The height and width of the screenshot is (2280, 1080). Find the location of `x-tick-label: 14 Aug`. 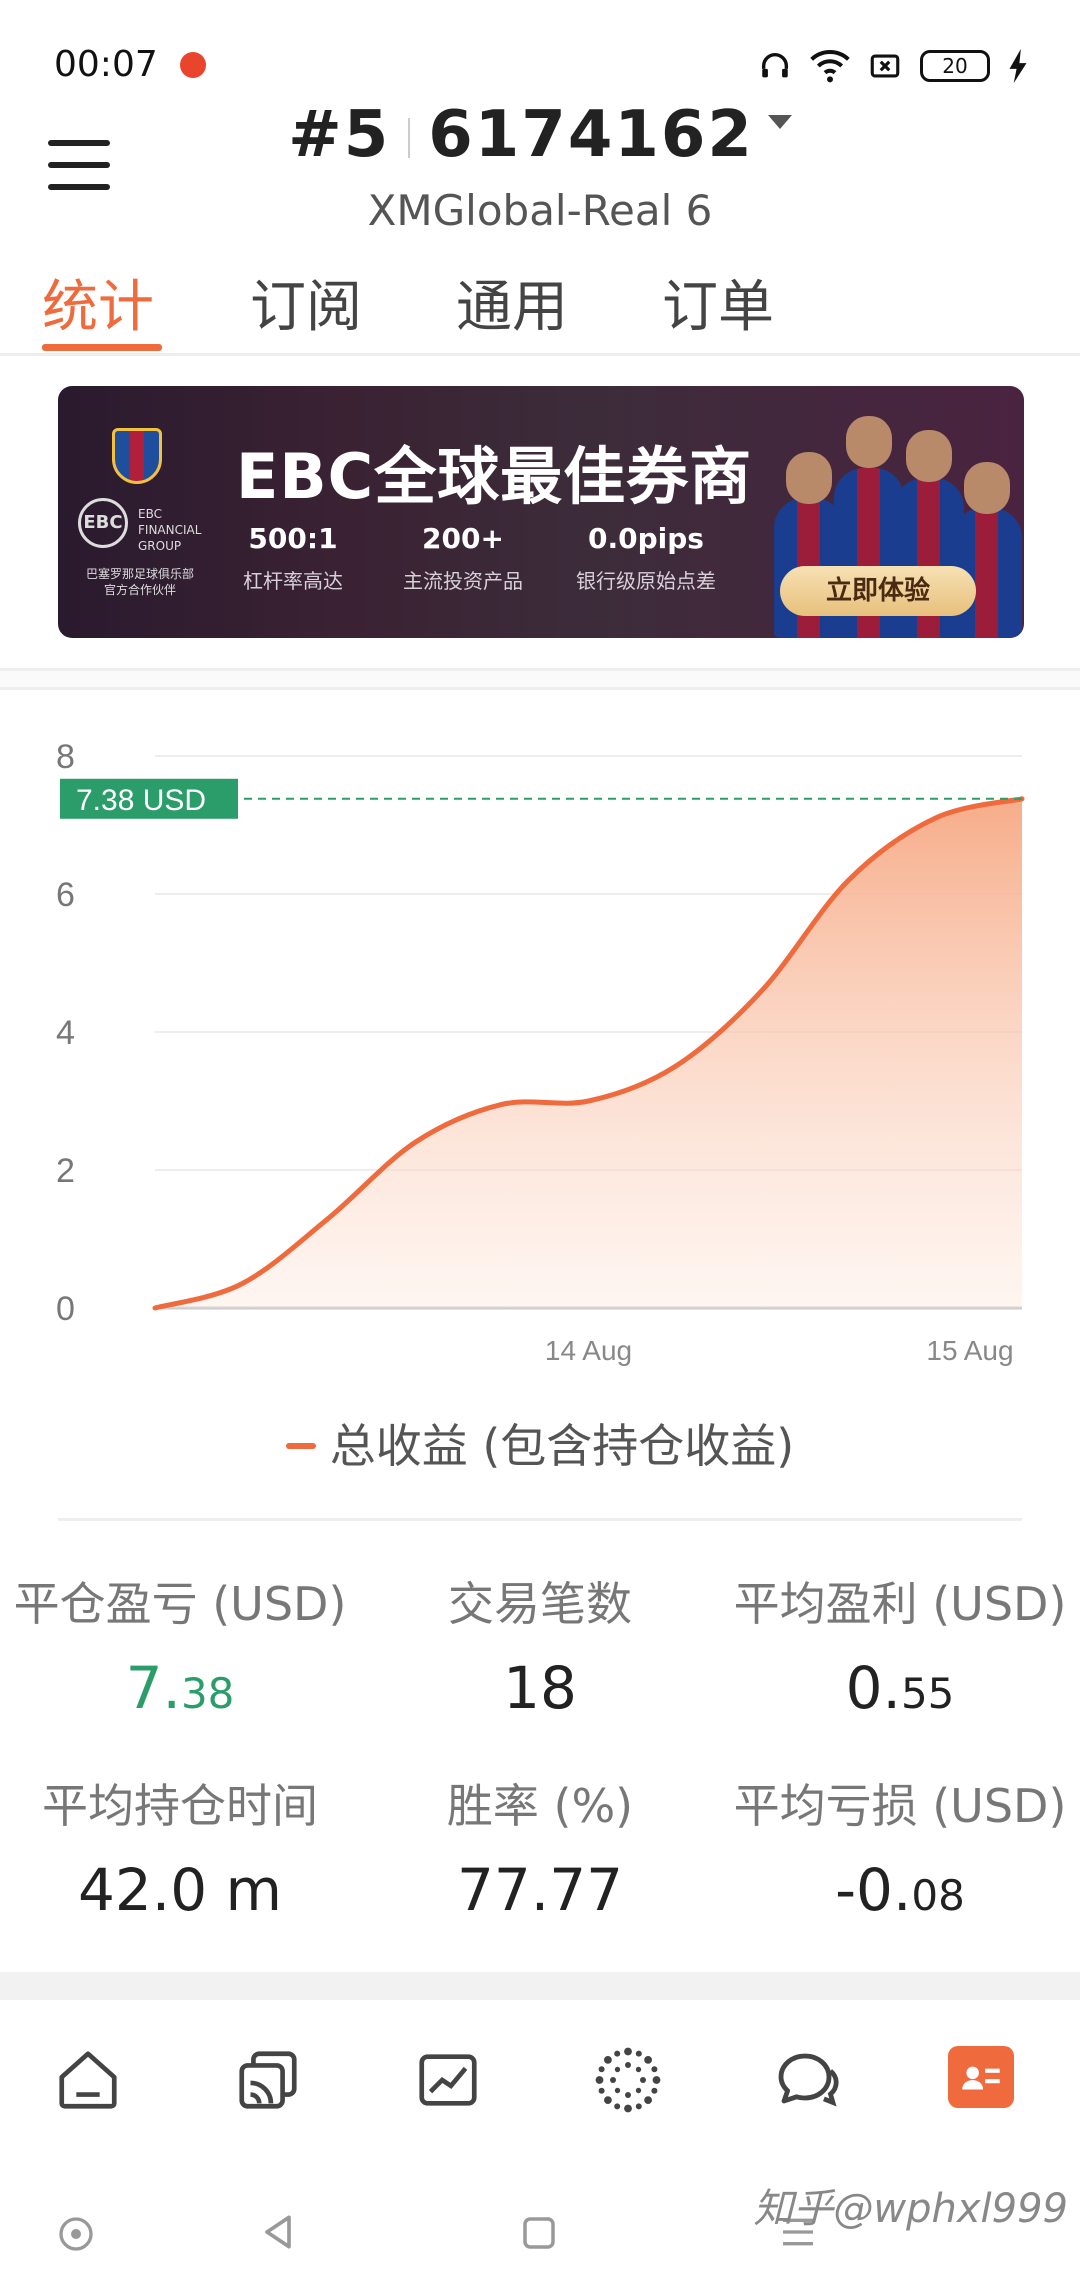

x-tick-label: 14 Aug is located at coordinates (588, 1350).